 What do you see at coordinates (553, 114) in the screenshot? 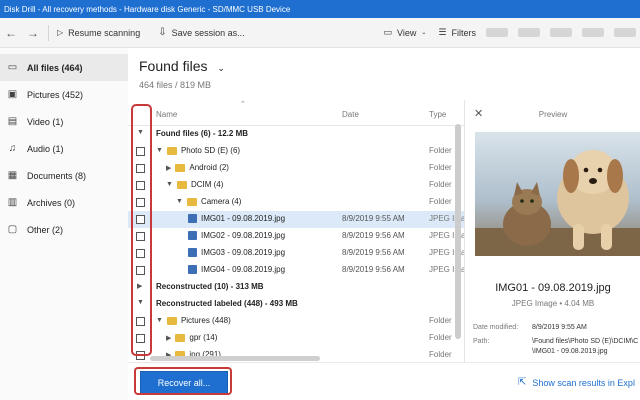
I see `preview-title: Preview` at bounding box center [553, 114].